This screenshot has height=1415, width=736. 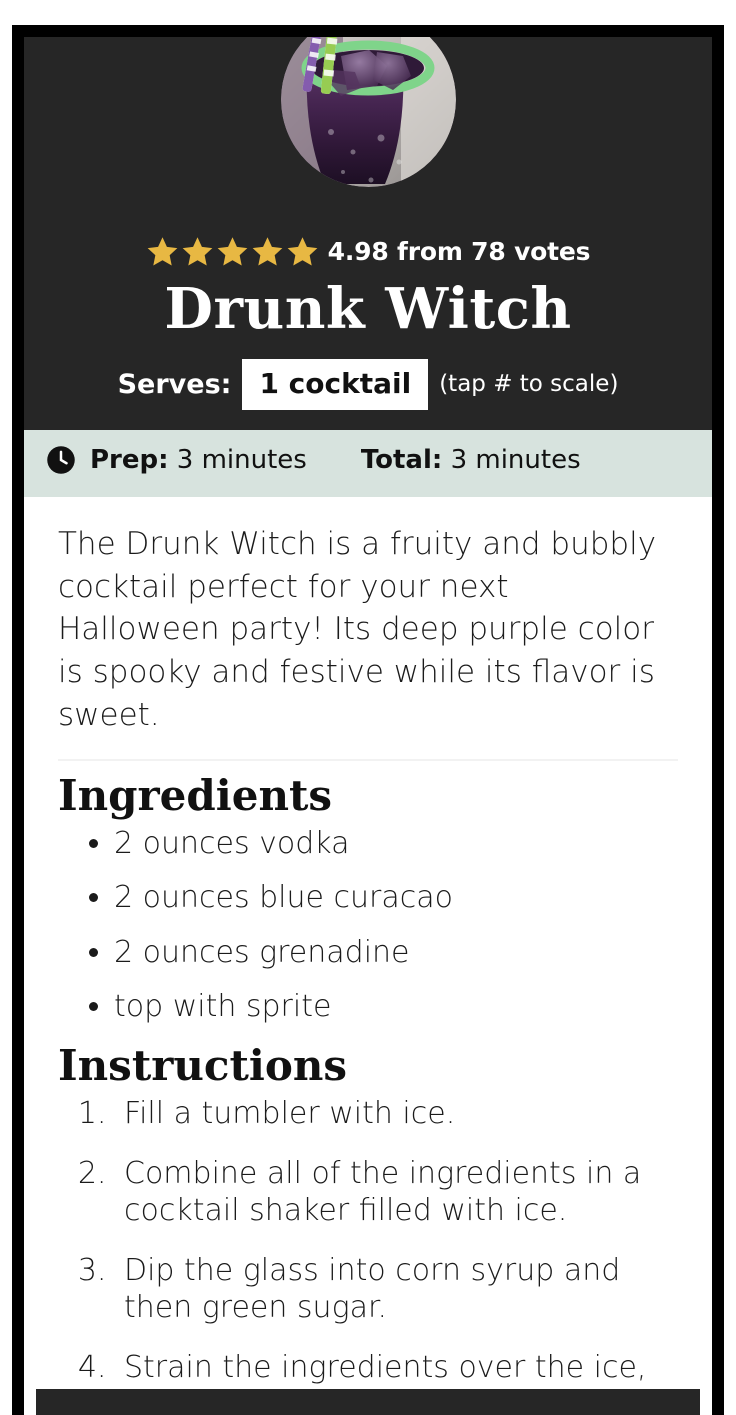 What do you see at coordinates (368, 309) in the screenshot?
I see `page-title: Drunk Witch` at bounding box center [368, 309].